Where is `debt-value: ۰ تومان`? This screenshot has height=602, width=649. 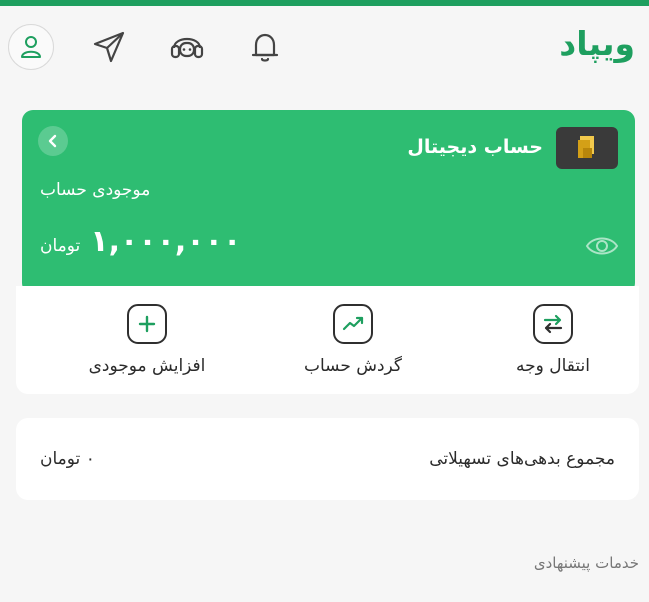
debt-value: ۰ تومان is located at coordinates (67, 459).